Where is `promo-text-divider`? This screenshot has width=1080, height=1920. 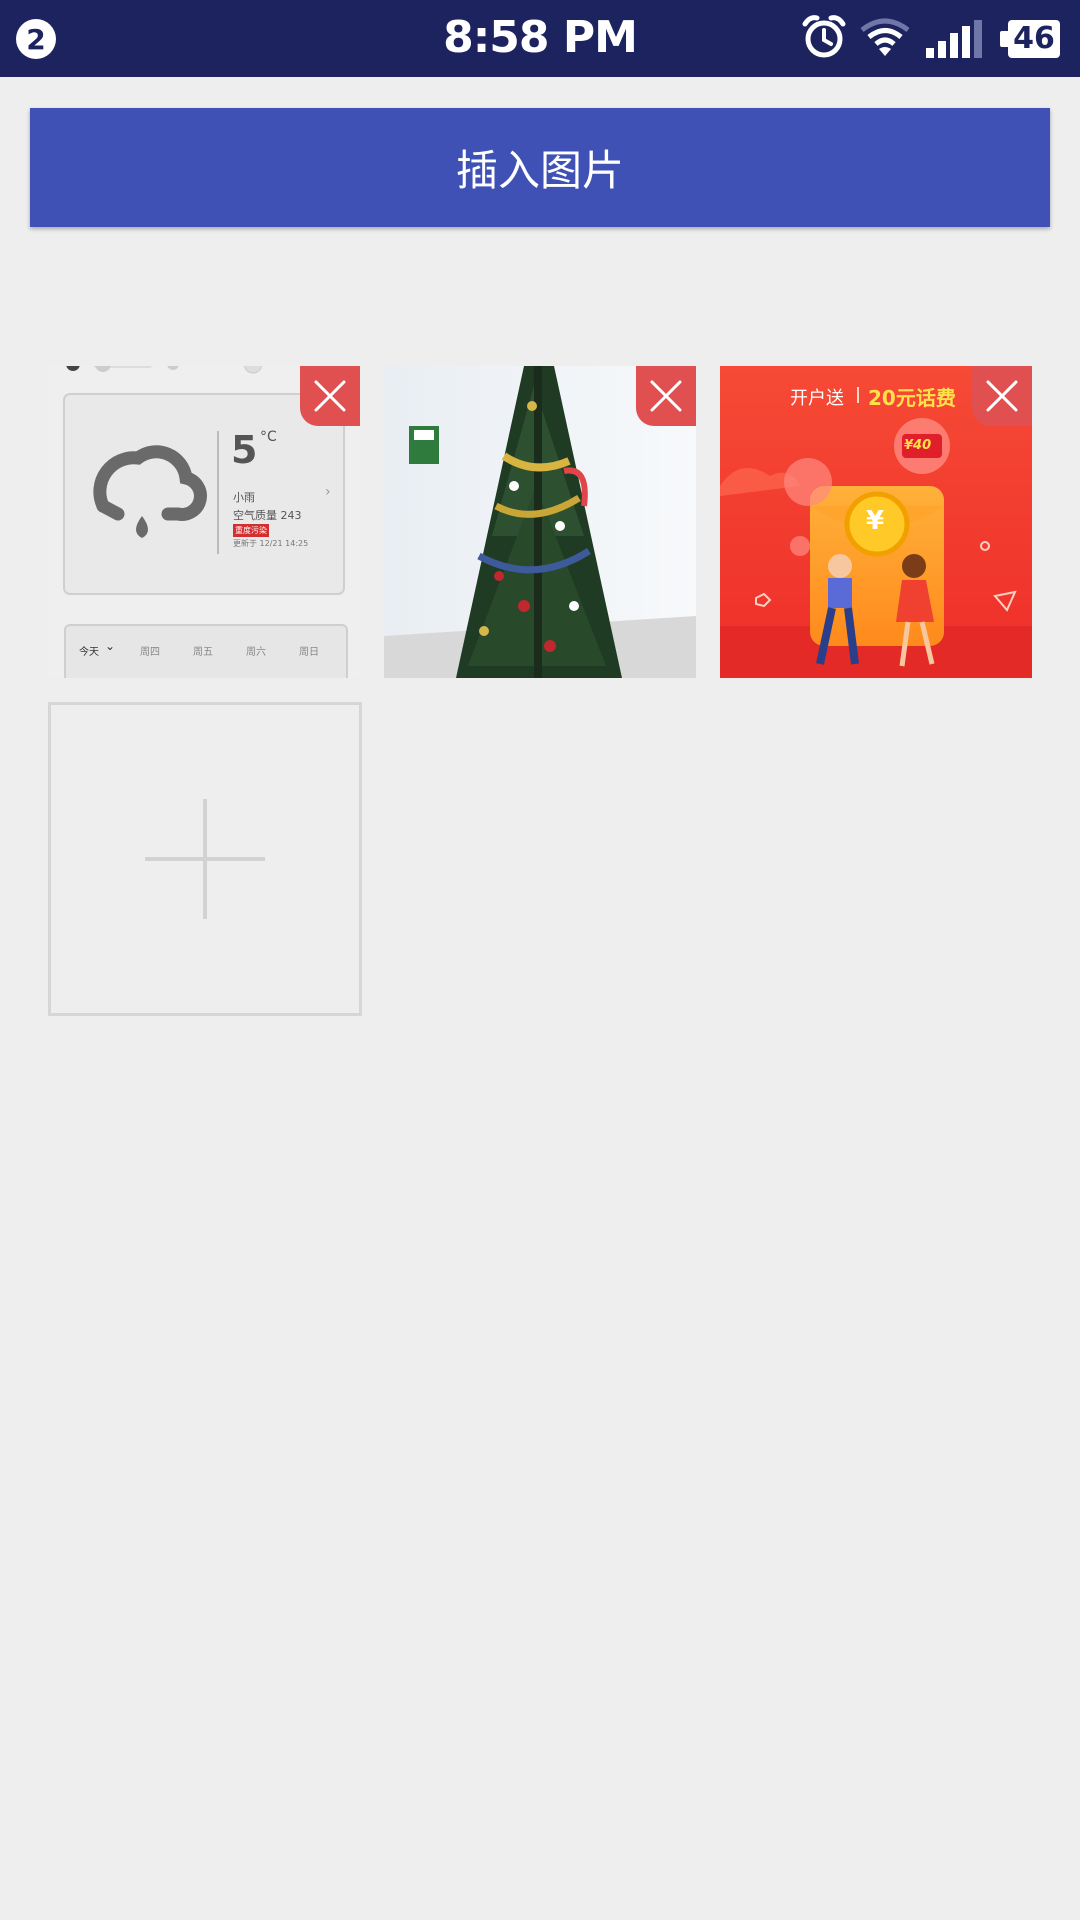 promo-text-divider is located at coordinates (858, 395).